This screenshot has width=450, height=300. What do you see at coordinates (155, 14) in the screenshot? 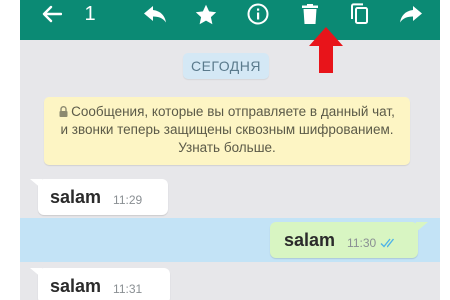
I see `reply-icon` at bounding box center [155, 14].